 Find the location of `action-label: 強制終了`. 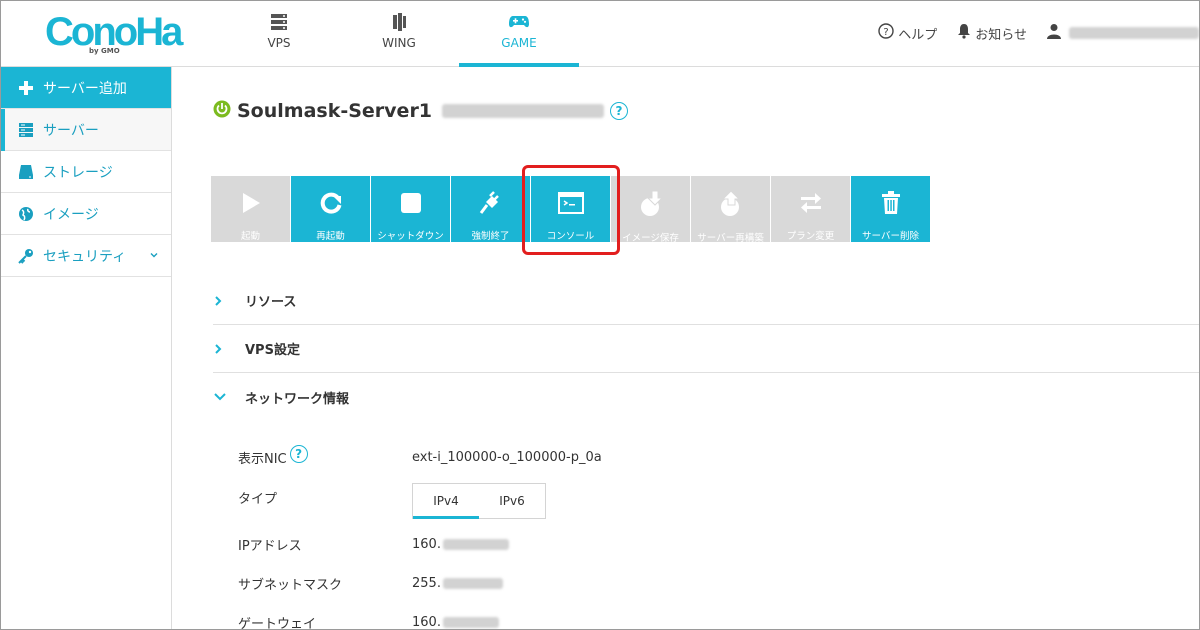

action-label: 強制終了 is located at coordinates (490, 236).